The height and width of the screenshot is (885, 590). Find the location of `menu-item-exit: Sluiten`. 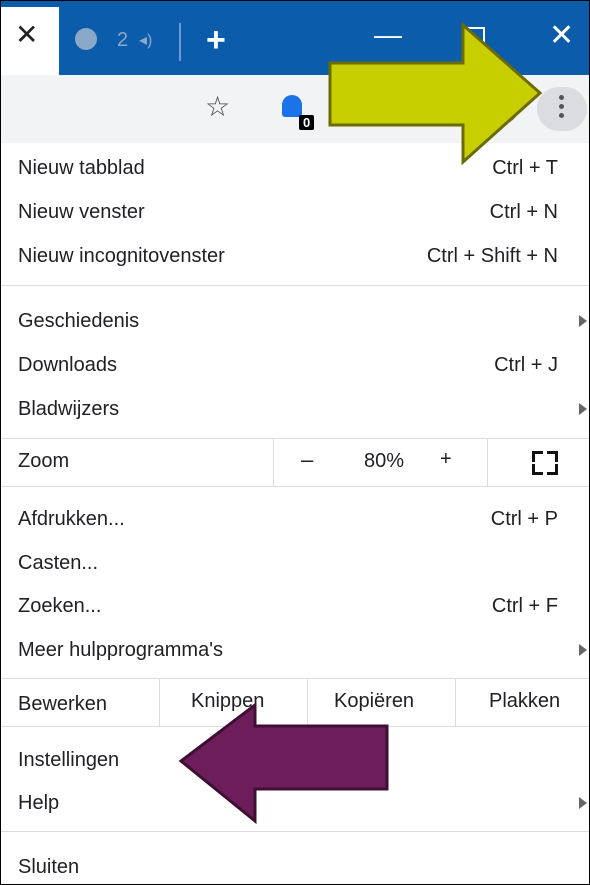

menu-item-exit: Sluiten is located at coordinates (295, 864).